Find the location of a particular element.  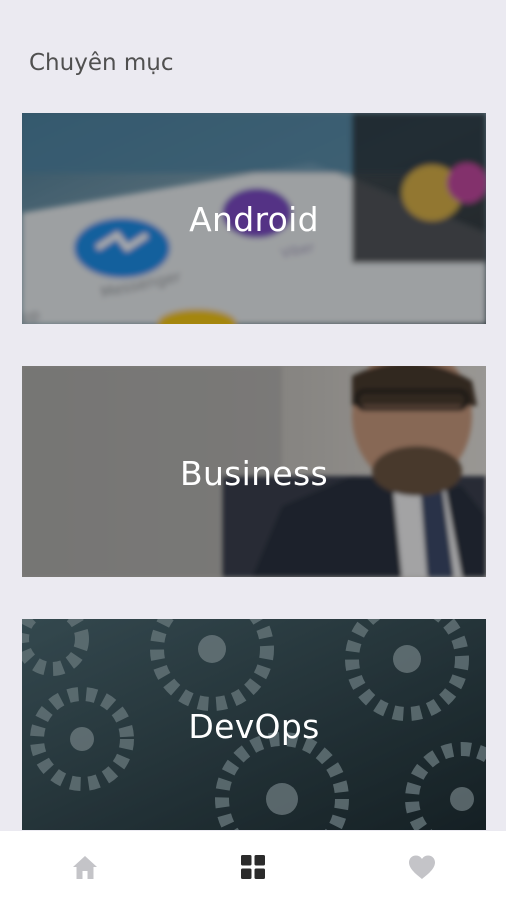

home-icon is located at coordinates (85, 867).